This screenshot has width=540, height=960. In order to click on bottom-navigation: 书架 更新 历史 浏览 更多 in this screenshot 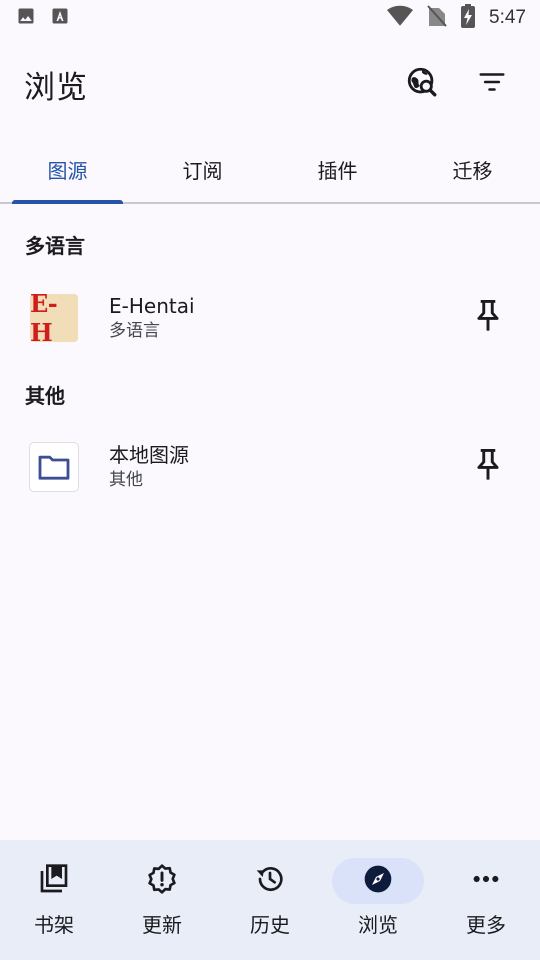, I will do `click(270, 900)`.